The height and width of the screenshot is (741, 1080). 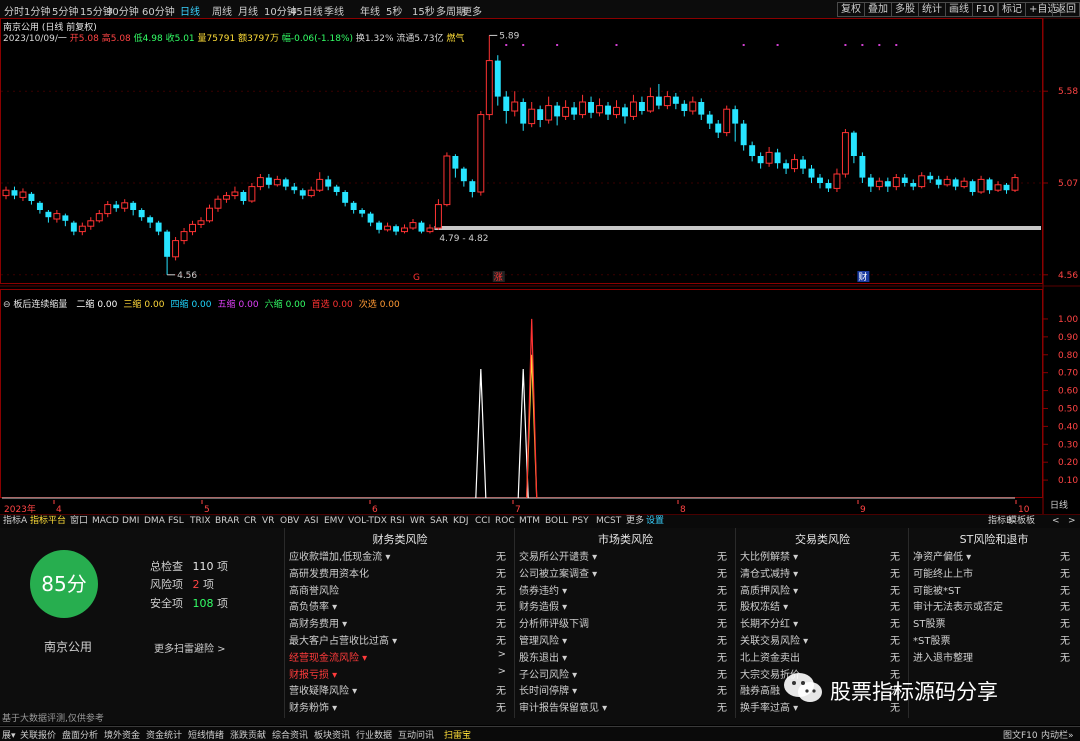 What do you see at coordinates (334, 10) in the screenshot?
I see `period-11: 季线` at bounding box center [334, 10].